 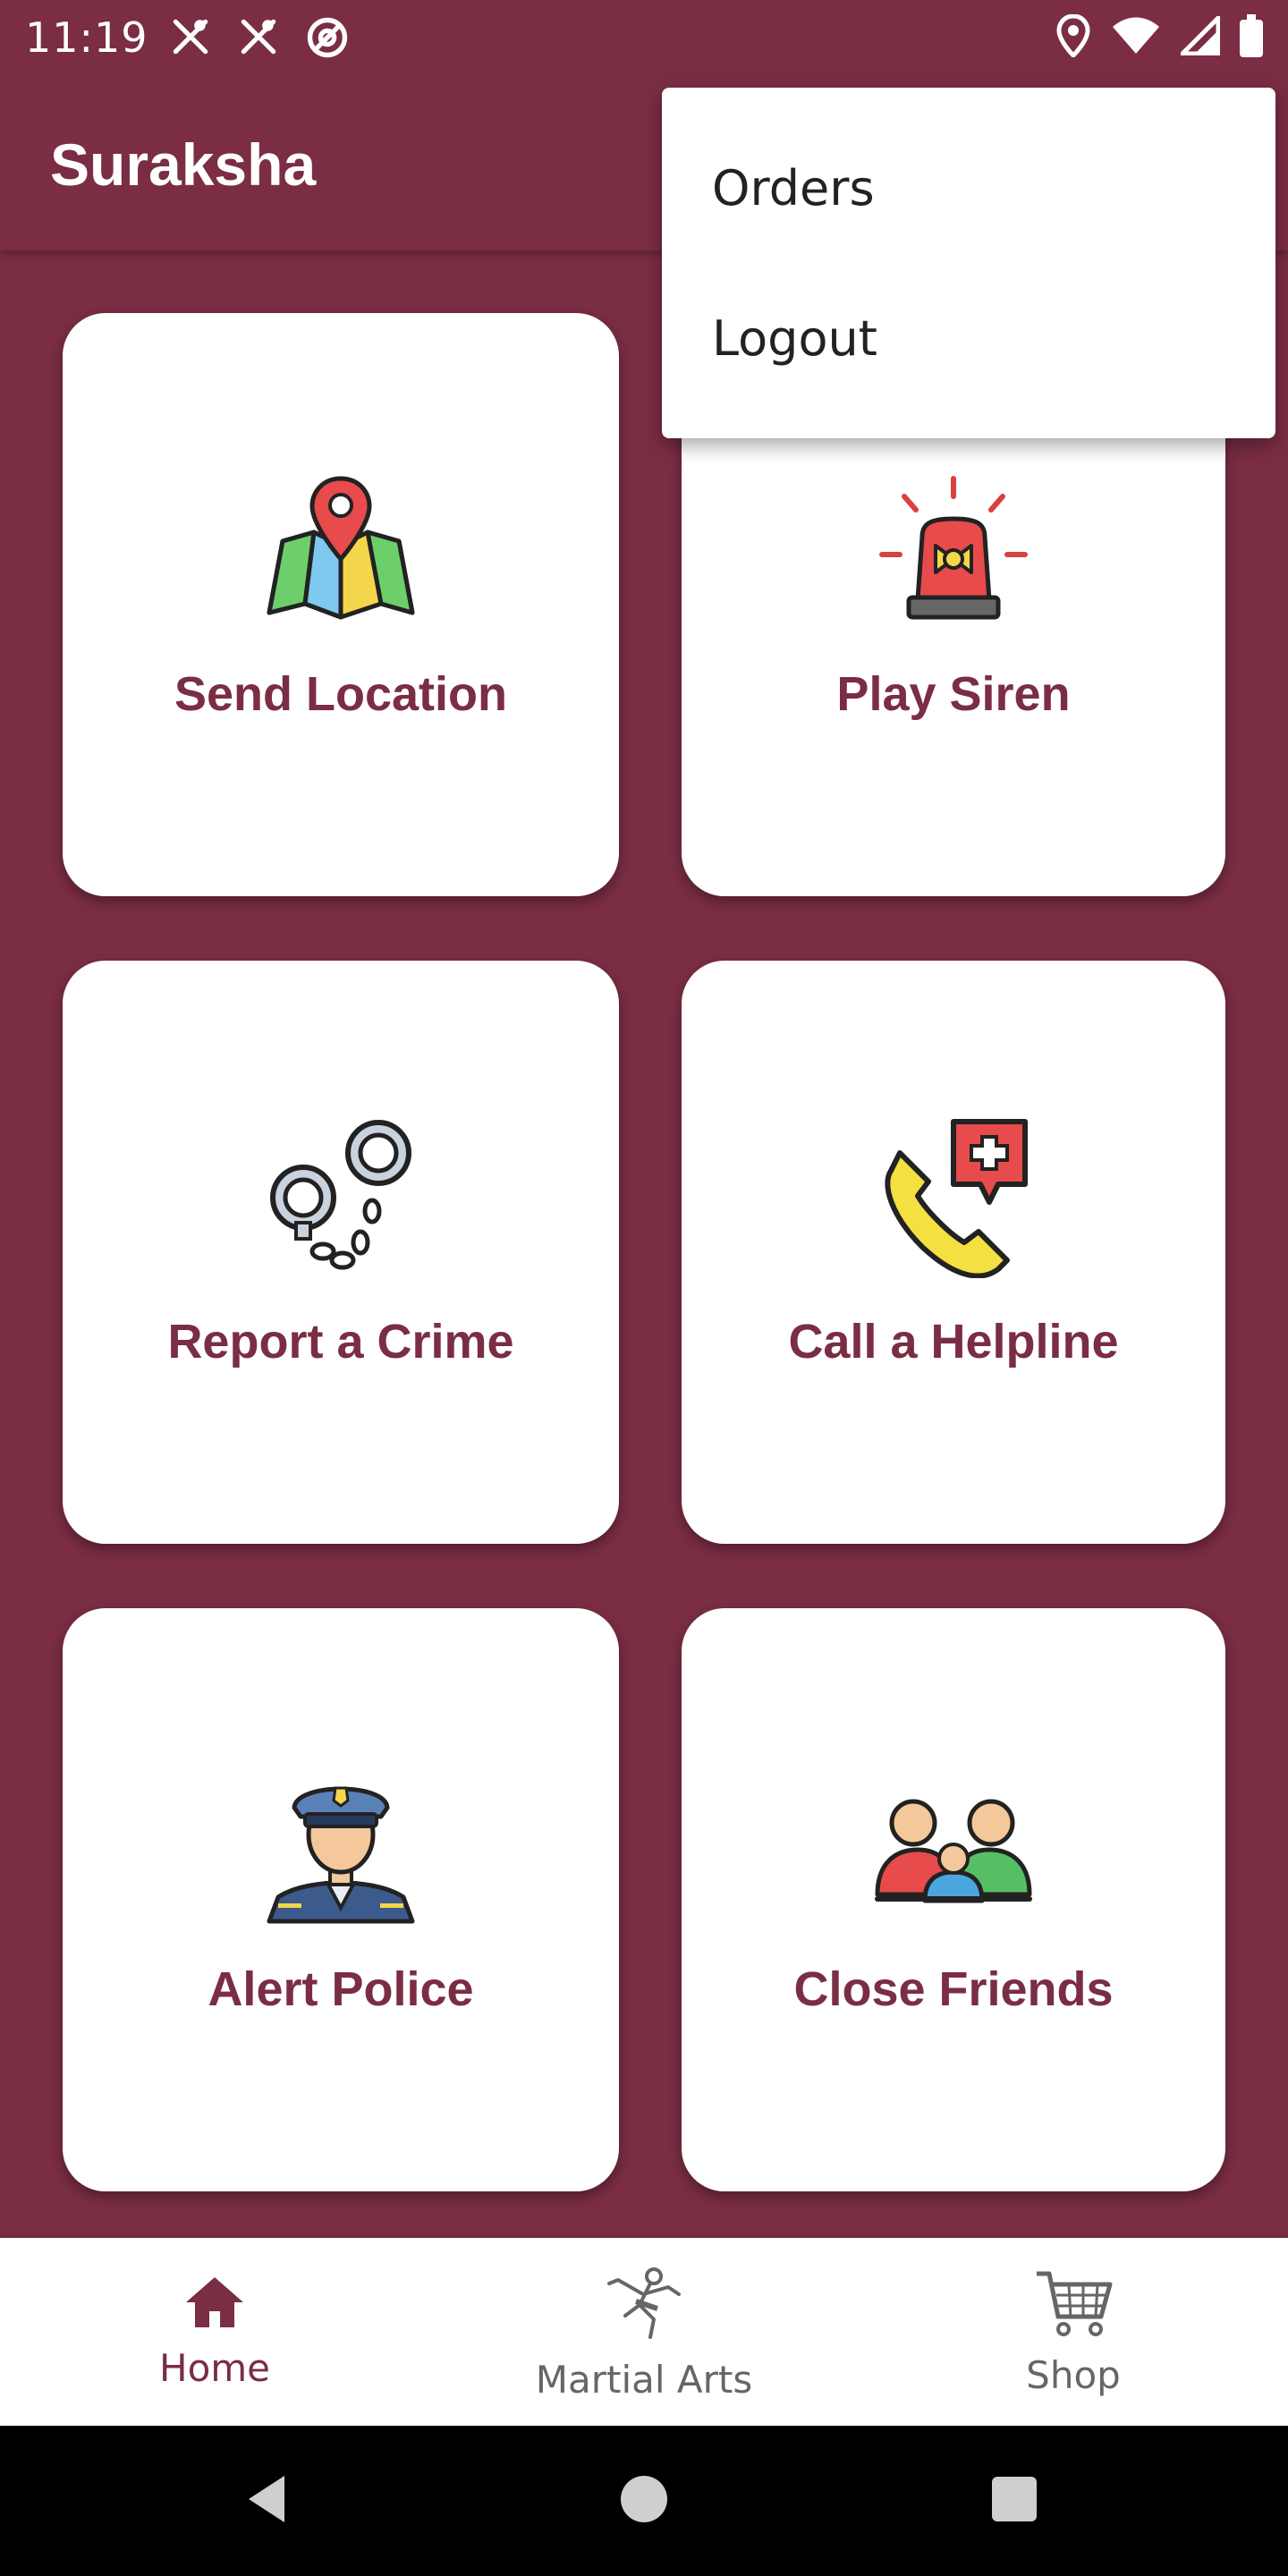 What do you see at coordinates (341, 1989) in the screenshot?
I see `card-label: Alert Police` at bounding box center [341, 1989].